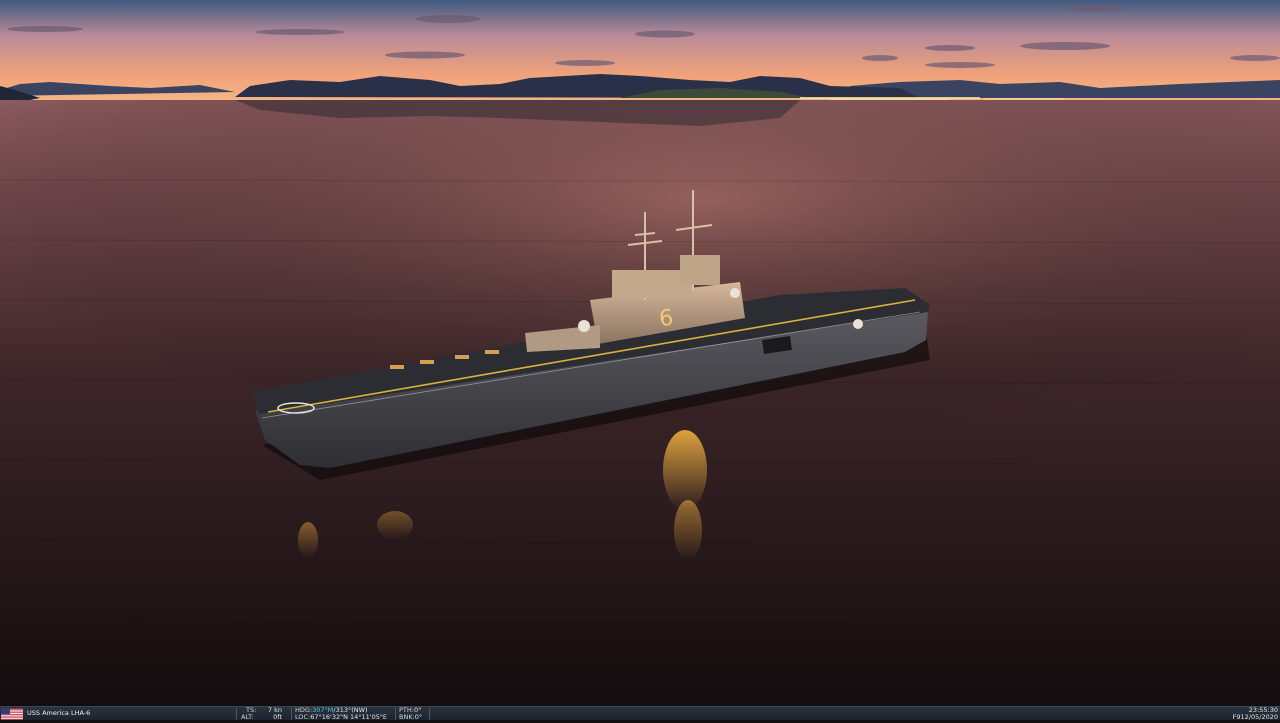 This screenshot has height=723, width=1280. I want to click on hull-number: 6, so click(666, 319).